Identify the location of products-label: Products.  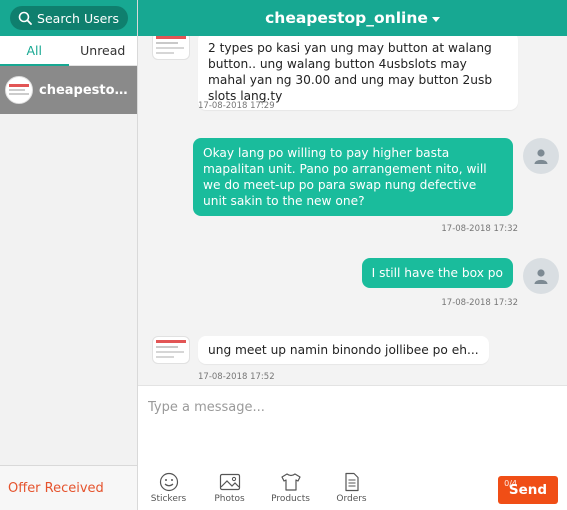
(290, 499).